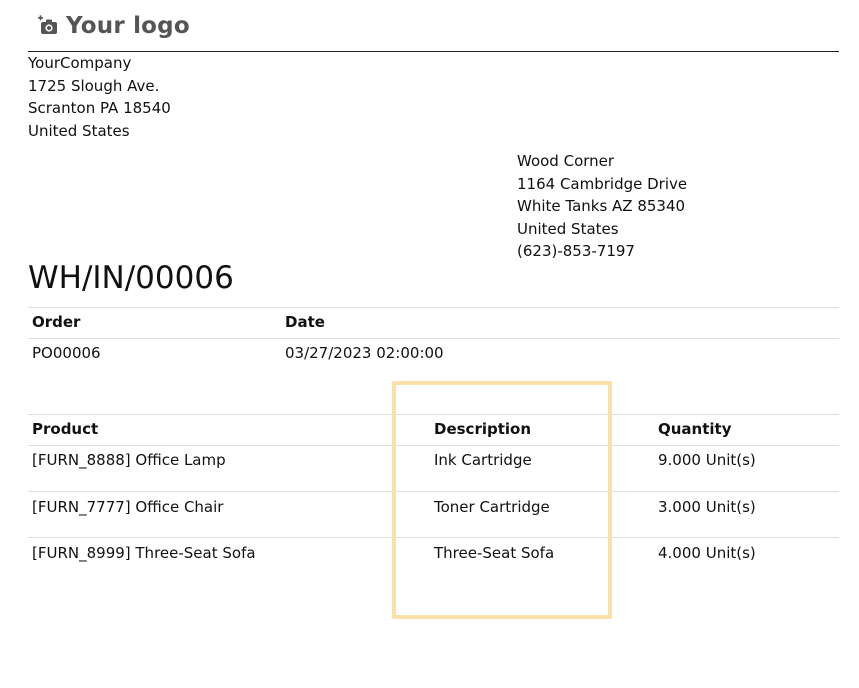  What do you see at coordinates (576, 251) in the screenshot?
I see `customer-phone: (623)-853-7197` at bounding box center [576, 251].